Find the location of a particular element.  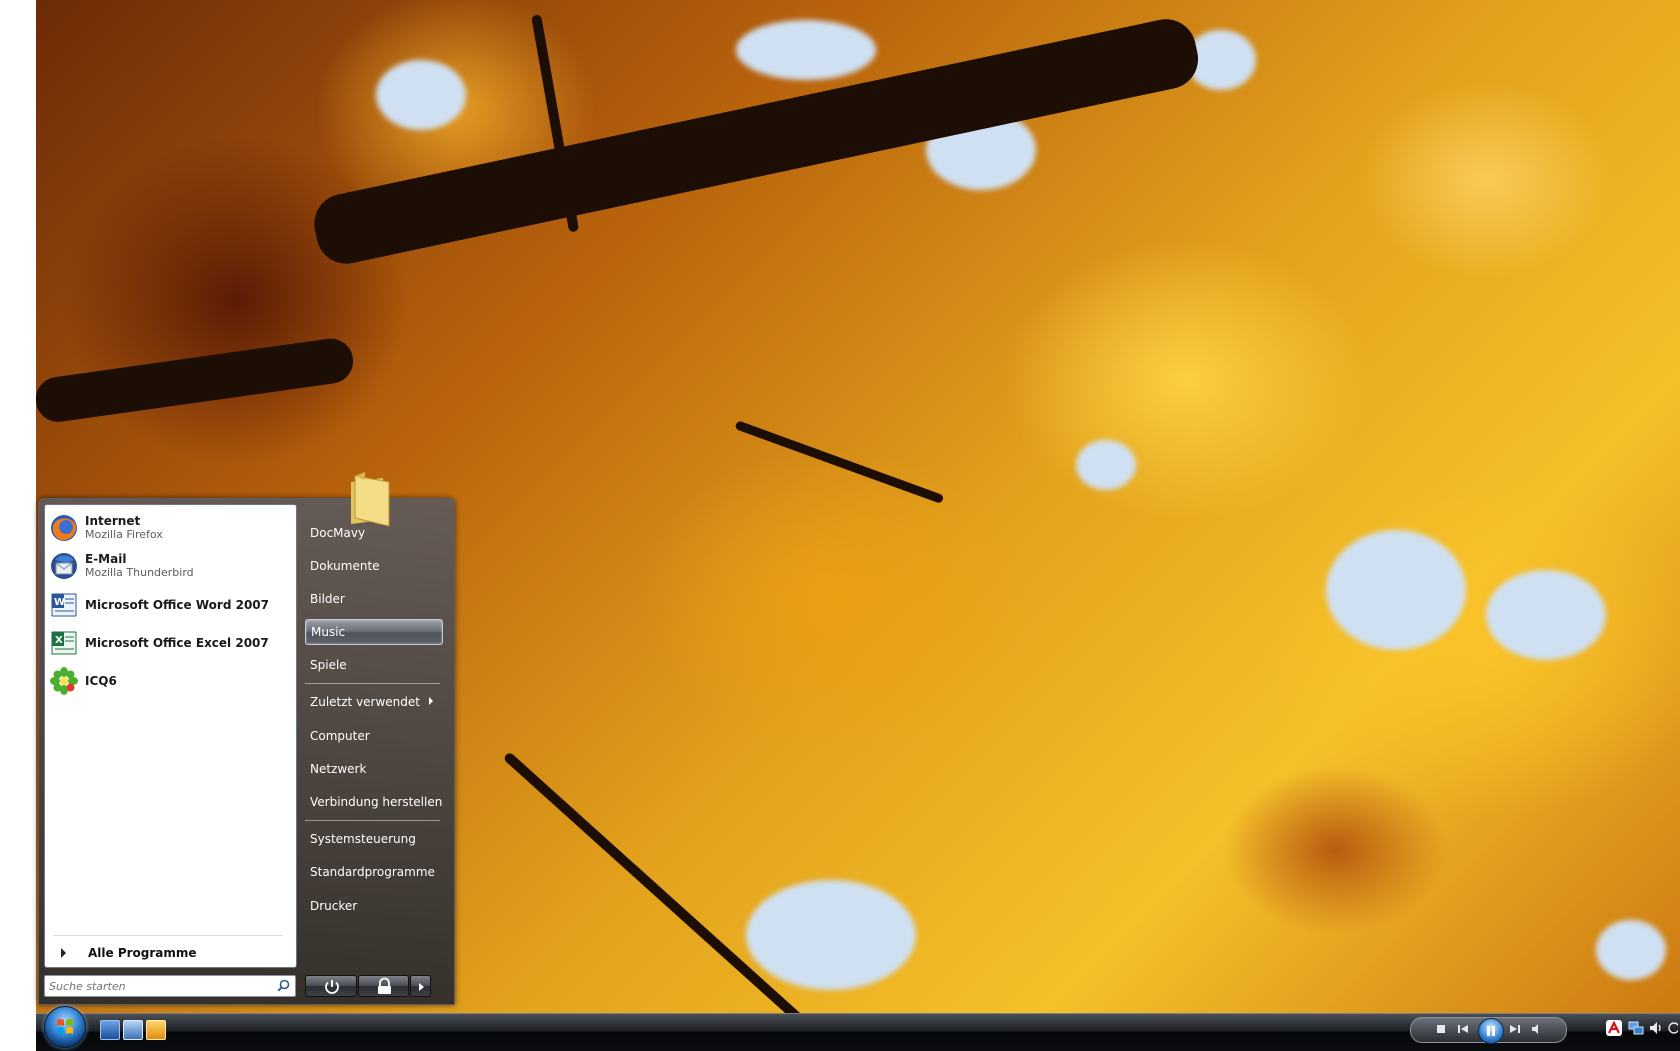

all-programs-button: Alle Programme is located at coordinates (125, 953).